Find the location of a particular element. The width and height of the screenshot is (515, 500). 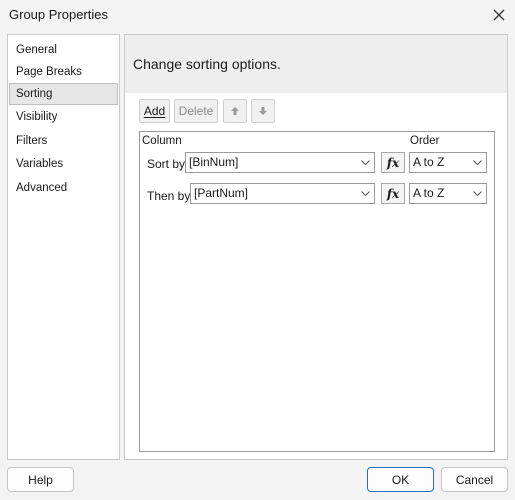

sidebar-item-variables: Variables is located at coordinates (63, 164).